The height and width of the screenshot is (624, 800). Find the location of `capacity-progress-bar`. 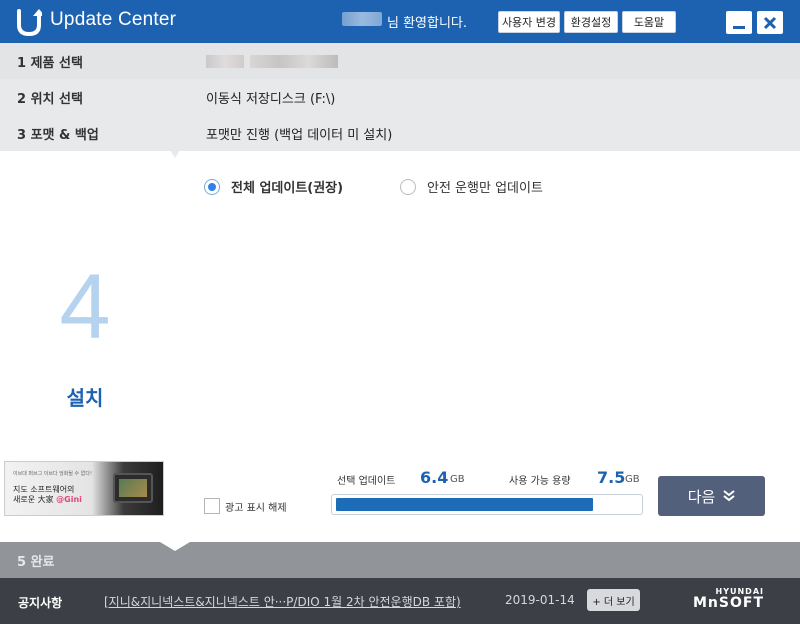

capacity-progress-bar is located at coordinates (487, 504).